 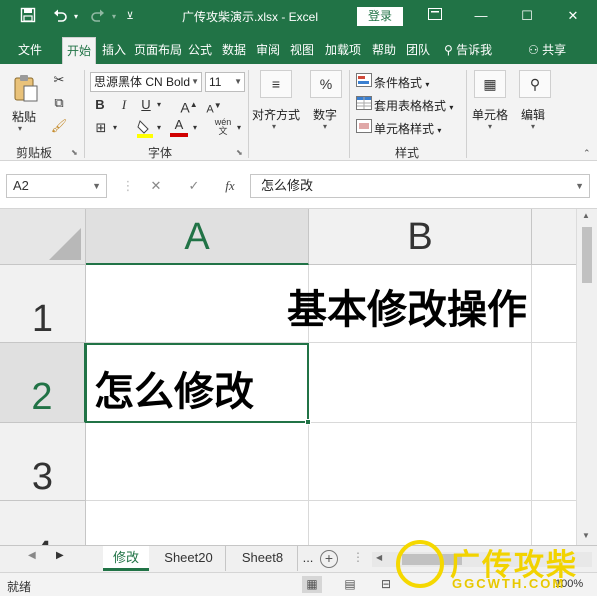 What do you see at coordinates (214, 108) in the screenshot?
I see `decrease-font-button: A▼` at bounding box center [214, 108].